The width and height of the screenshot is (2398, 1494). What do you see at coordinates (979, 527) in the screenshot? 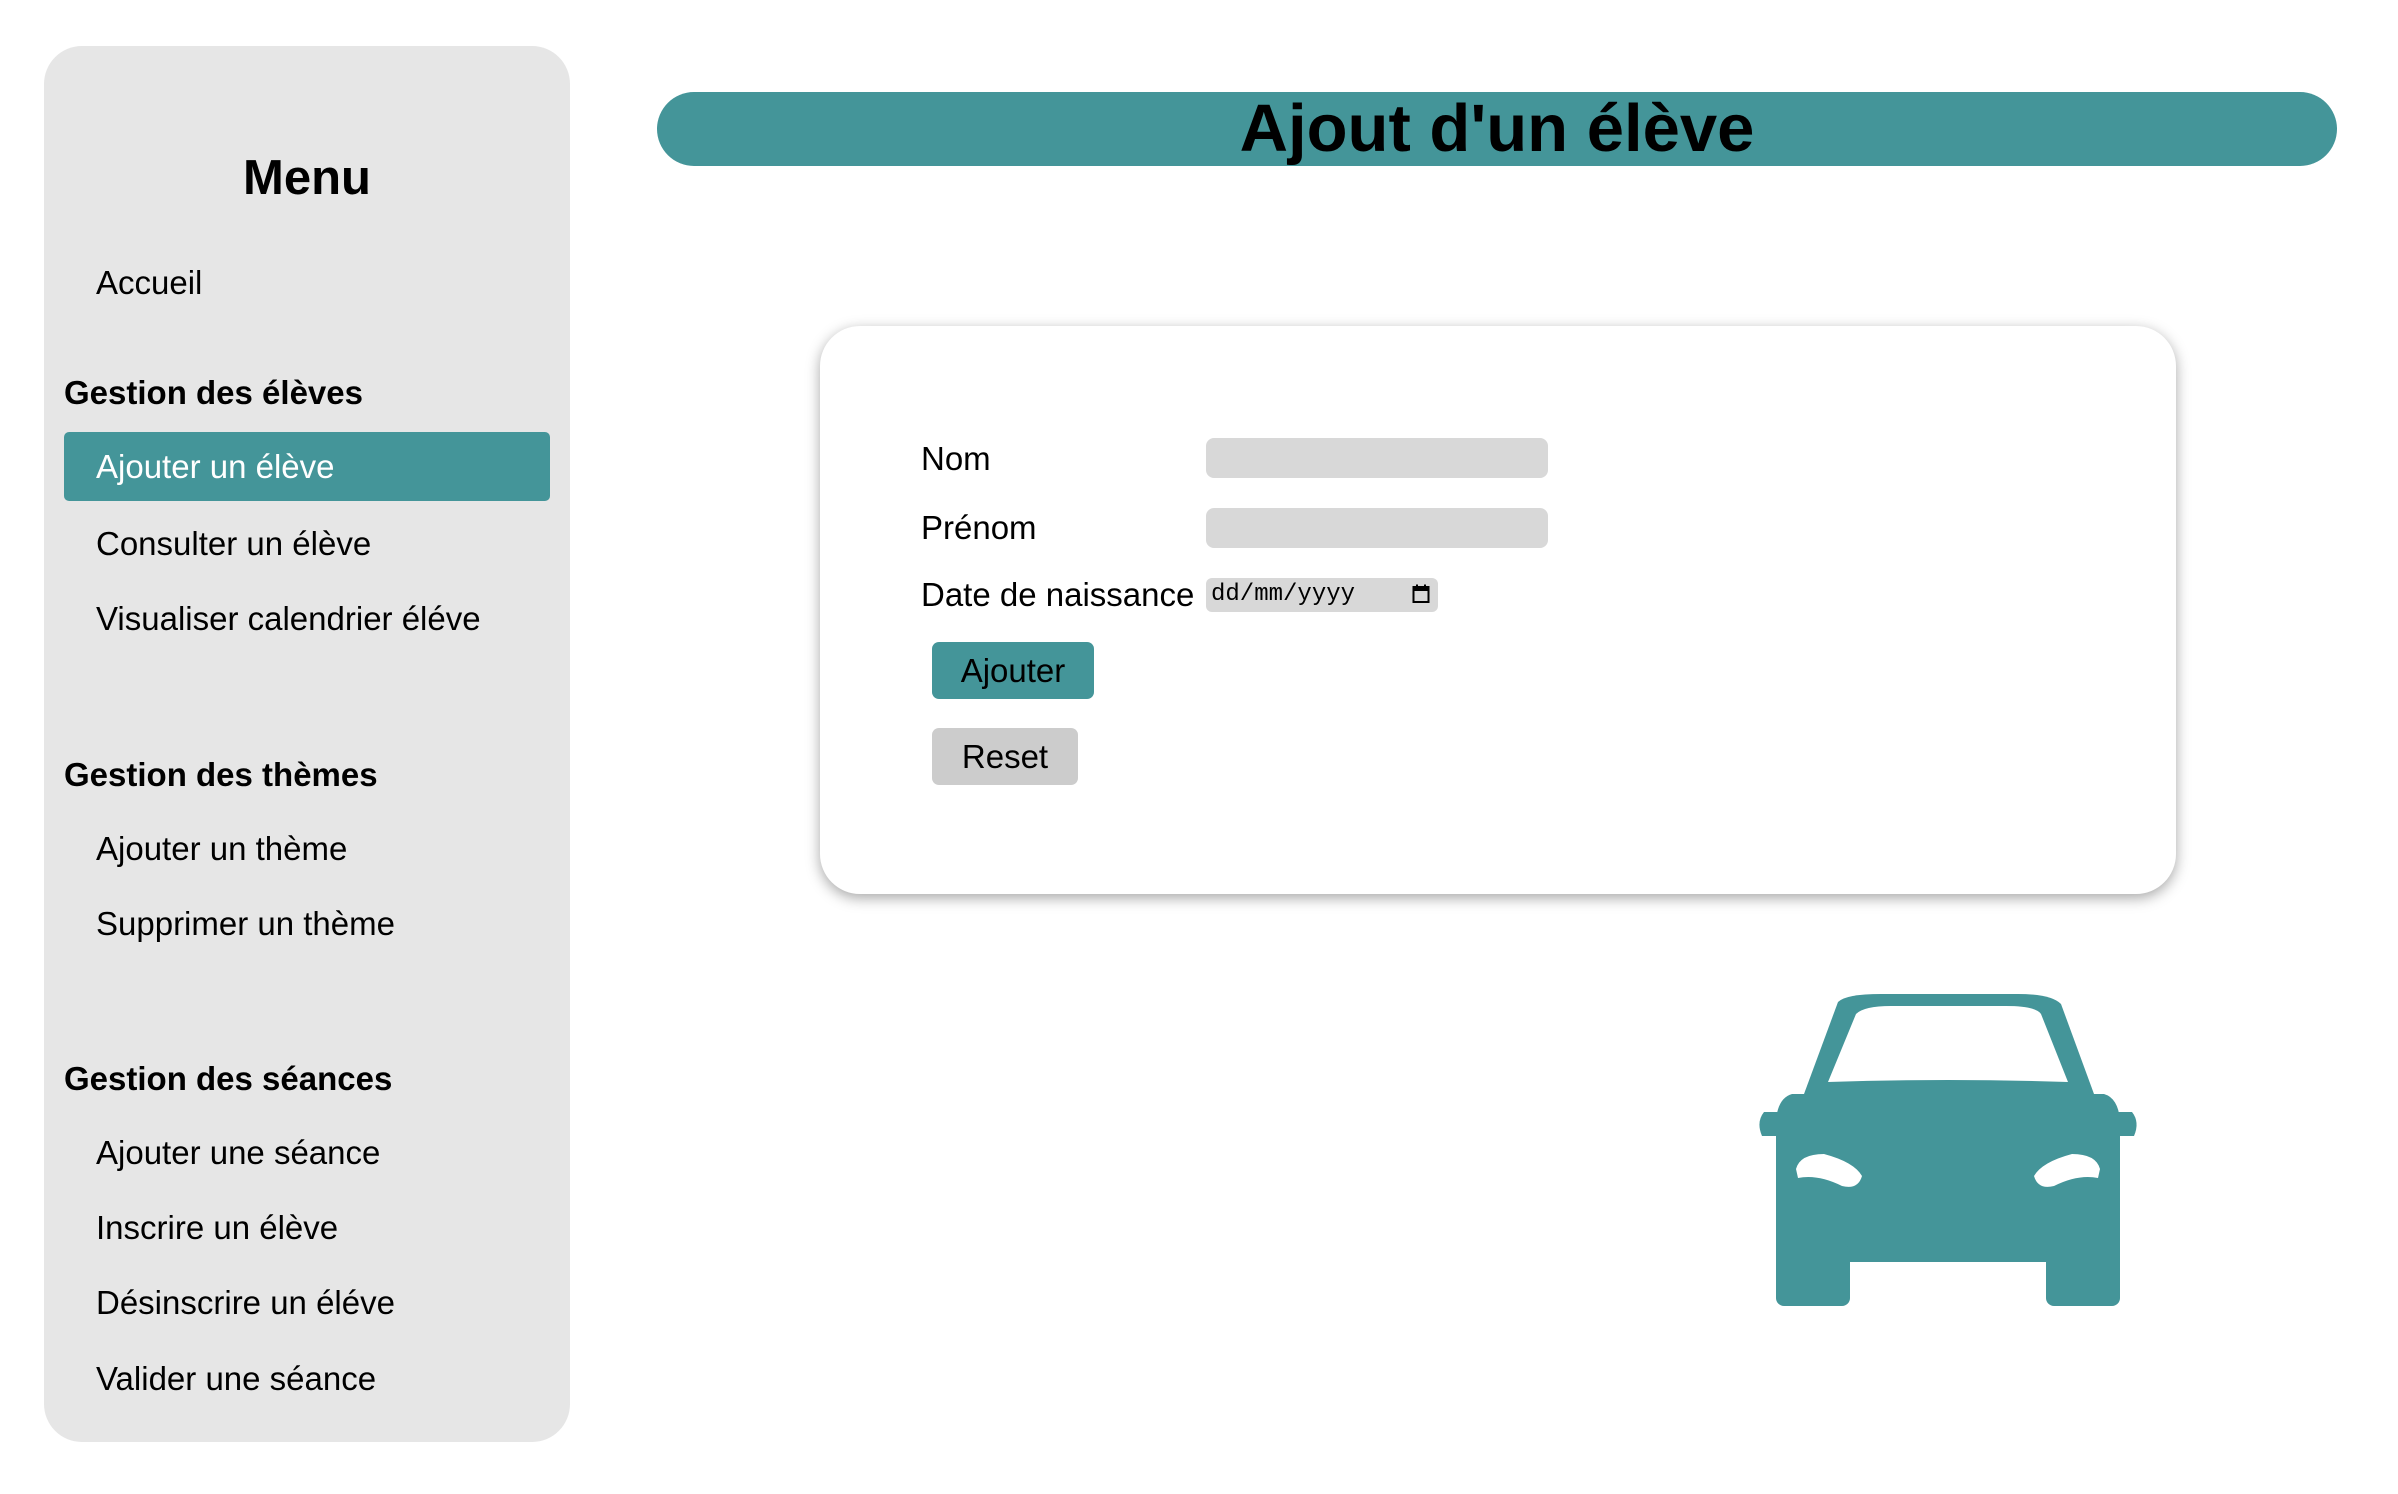
I see `prenom-label: Prénom` at bounding box center [979, 527].